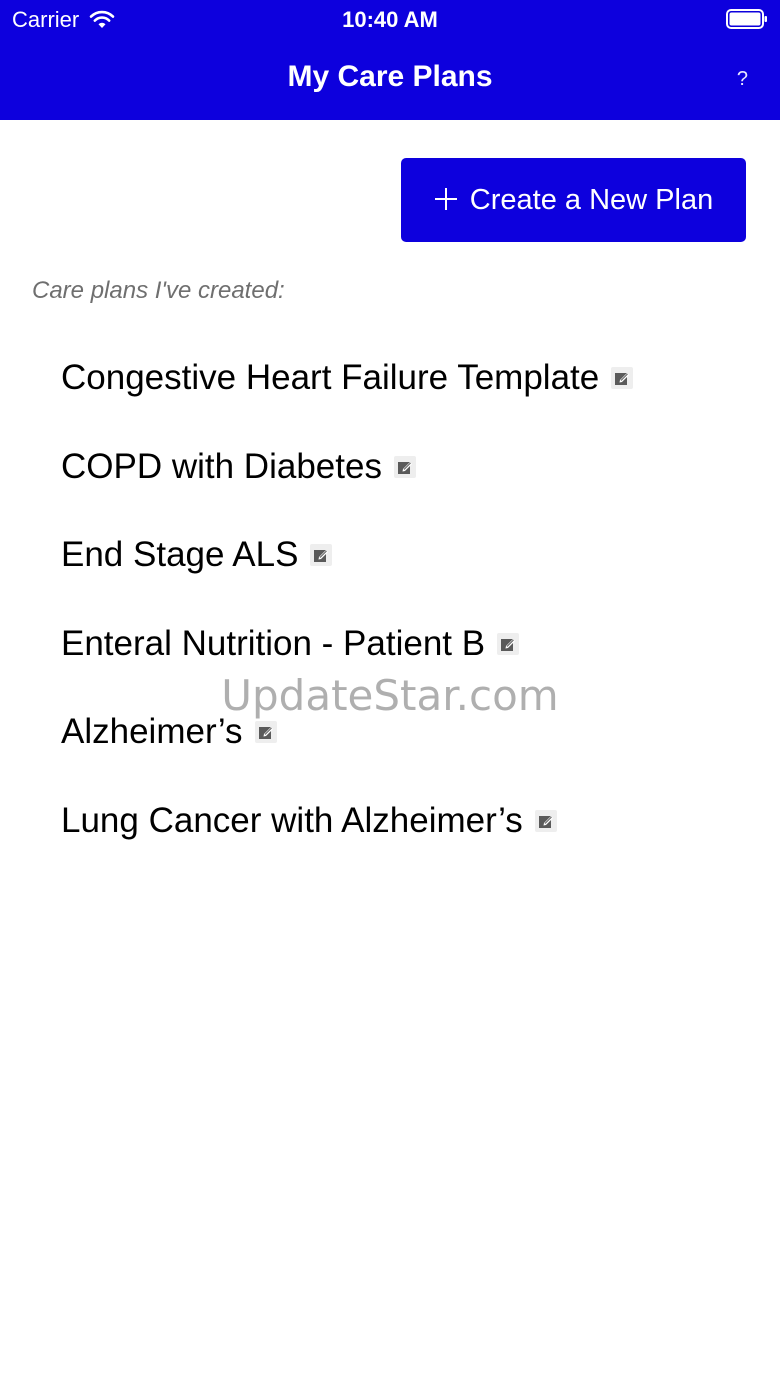 This screenshot has width=780, height=1387. I want to click on create-new-plan-button: Create a New Plan, so click(573, 200).